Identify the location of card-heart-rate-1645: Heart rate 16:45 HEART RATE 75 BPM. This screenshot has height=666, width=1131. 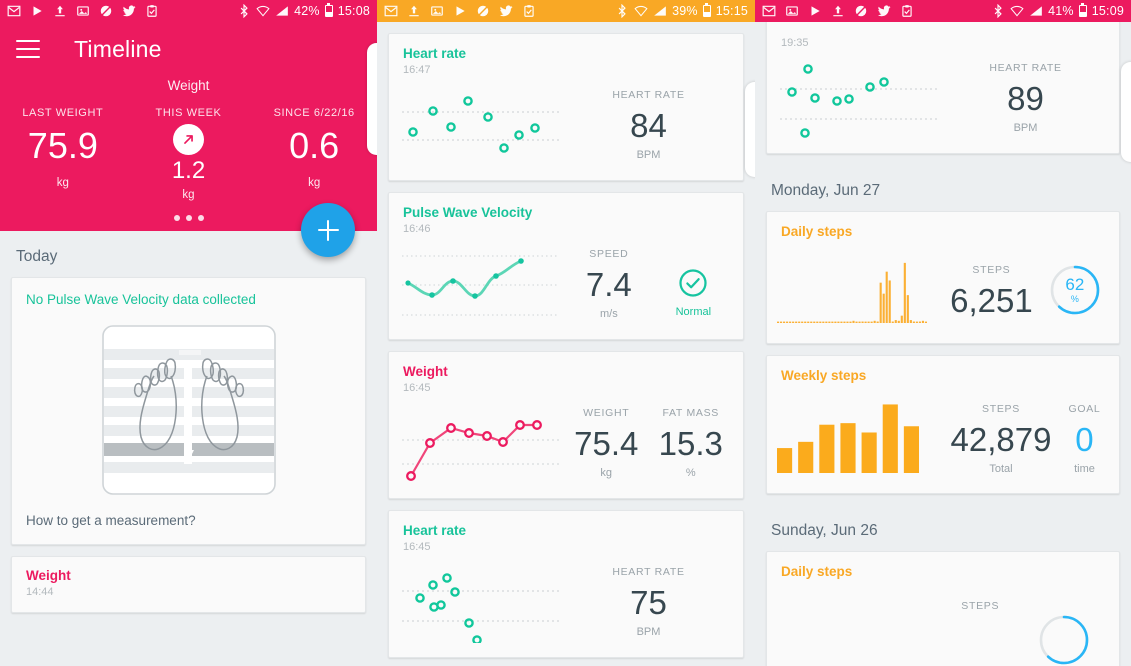
(566, 584).